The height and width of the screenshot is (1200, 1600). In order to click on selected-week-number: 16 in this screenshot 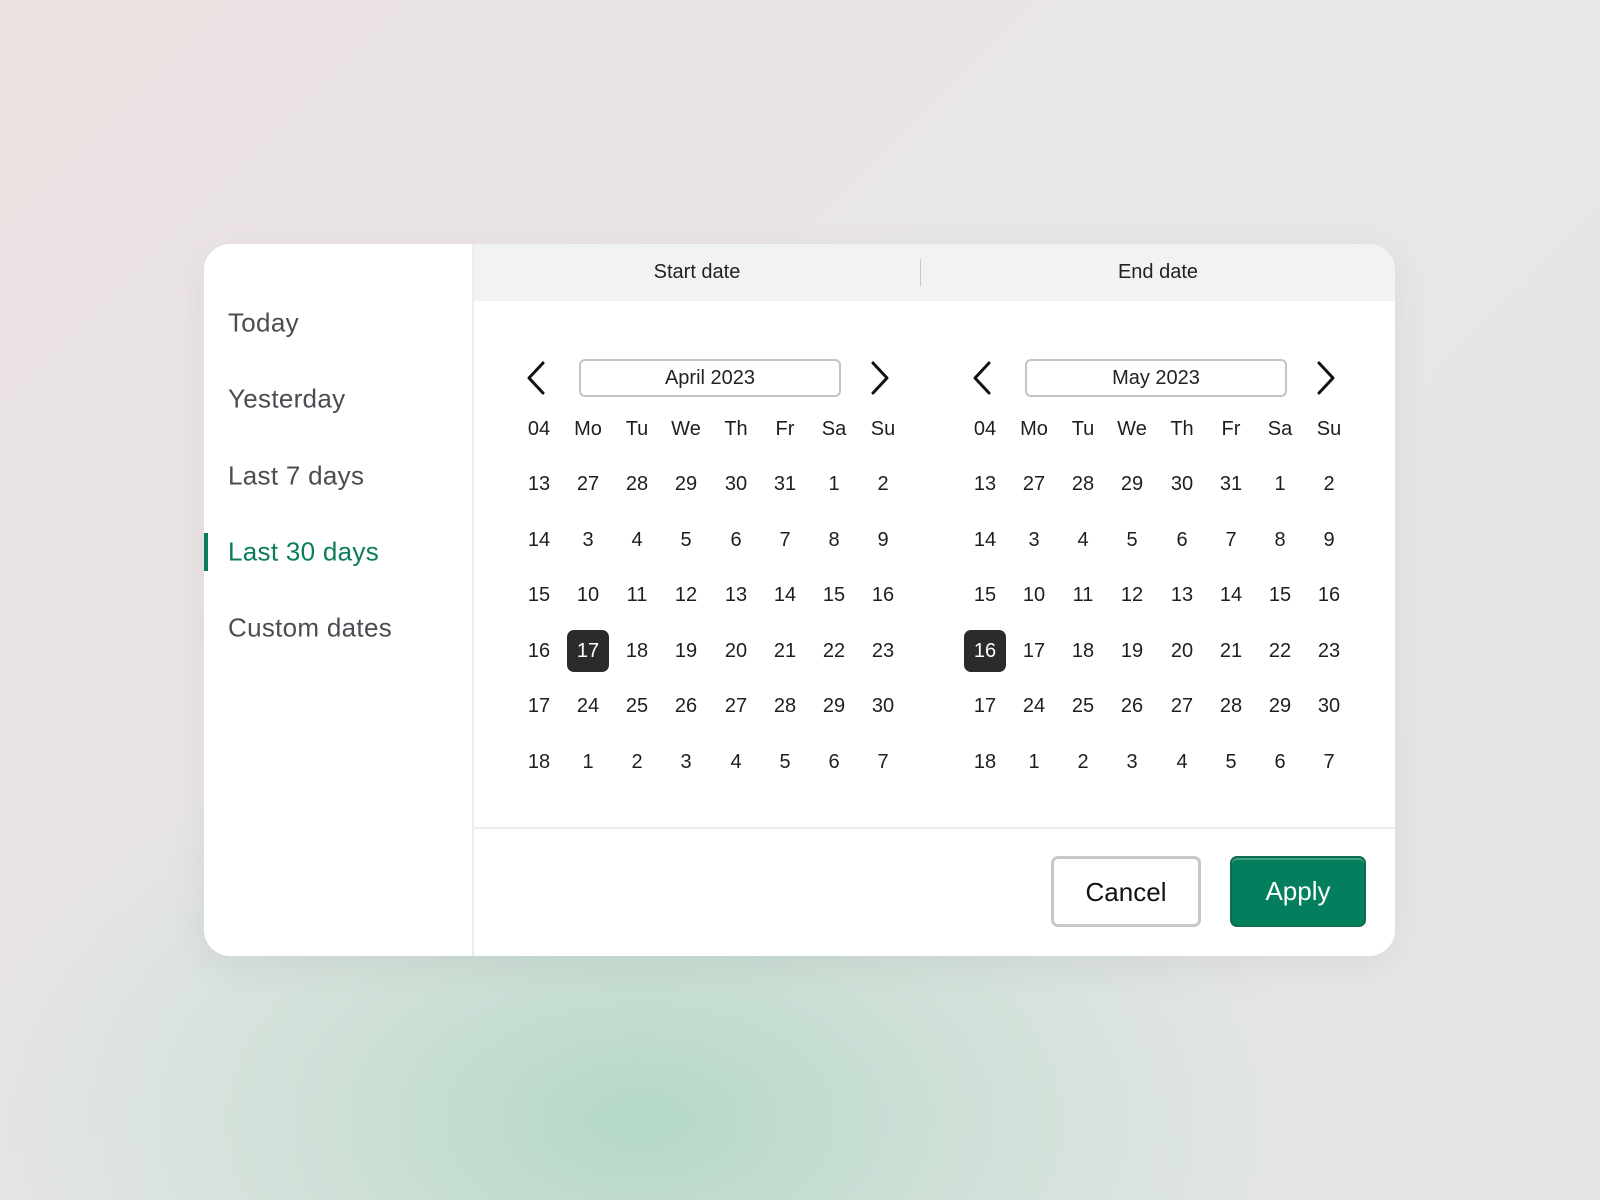, I will do `click(985, 650)`.